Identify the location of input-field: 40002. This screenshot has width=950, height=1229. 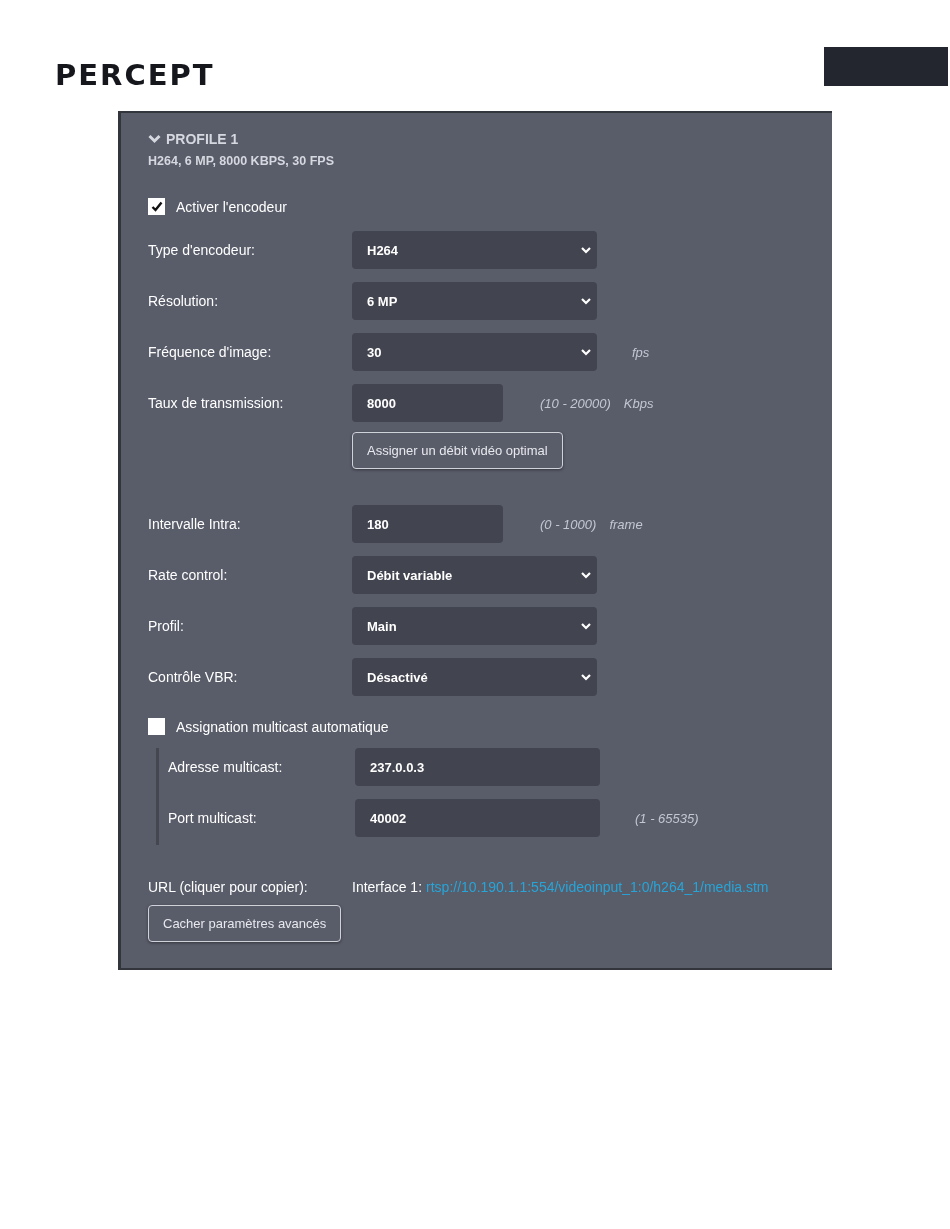
(477, 818).